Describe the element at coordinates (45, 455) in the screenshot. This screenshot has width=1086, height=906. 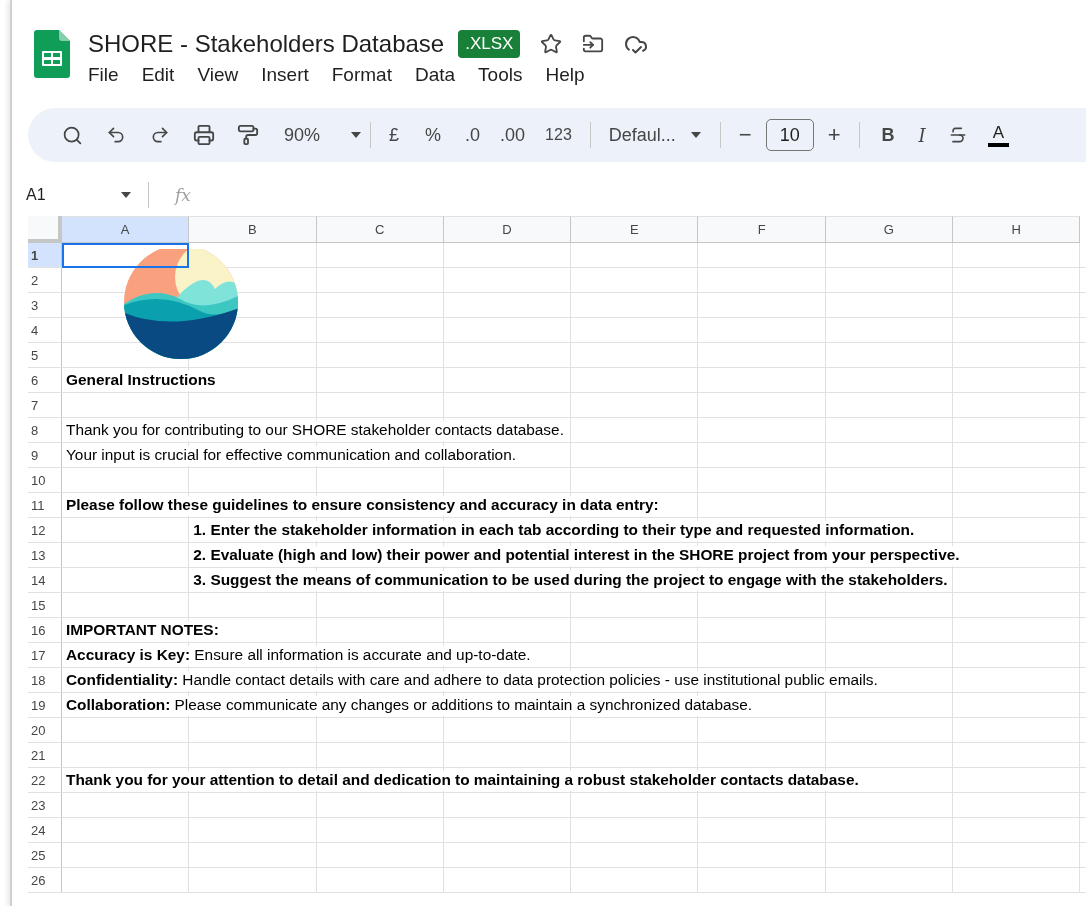
I see `row-header: 9` at that location.